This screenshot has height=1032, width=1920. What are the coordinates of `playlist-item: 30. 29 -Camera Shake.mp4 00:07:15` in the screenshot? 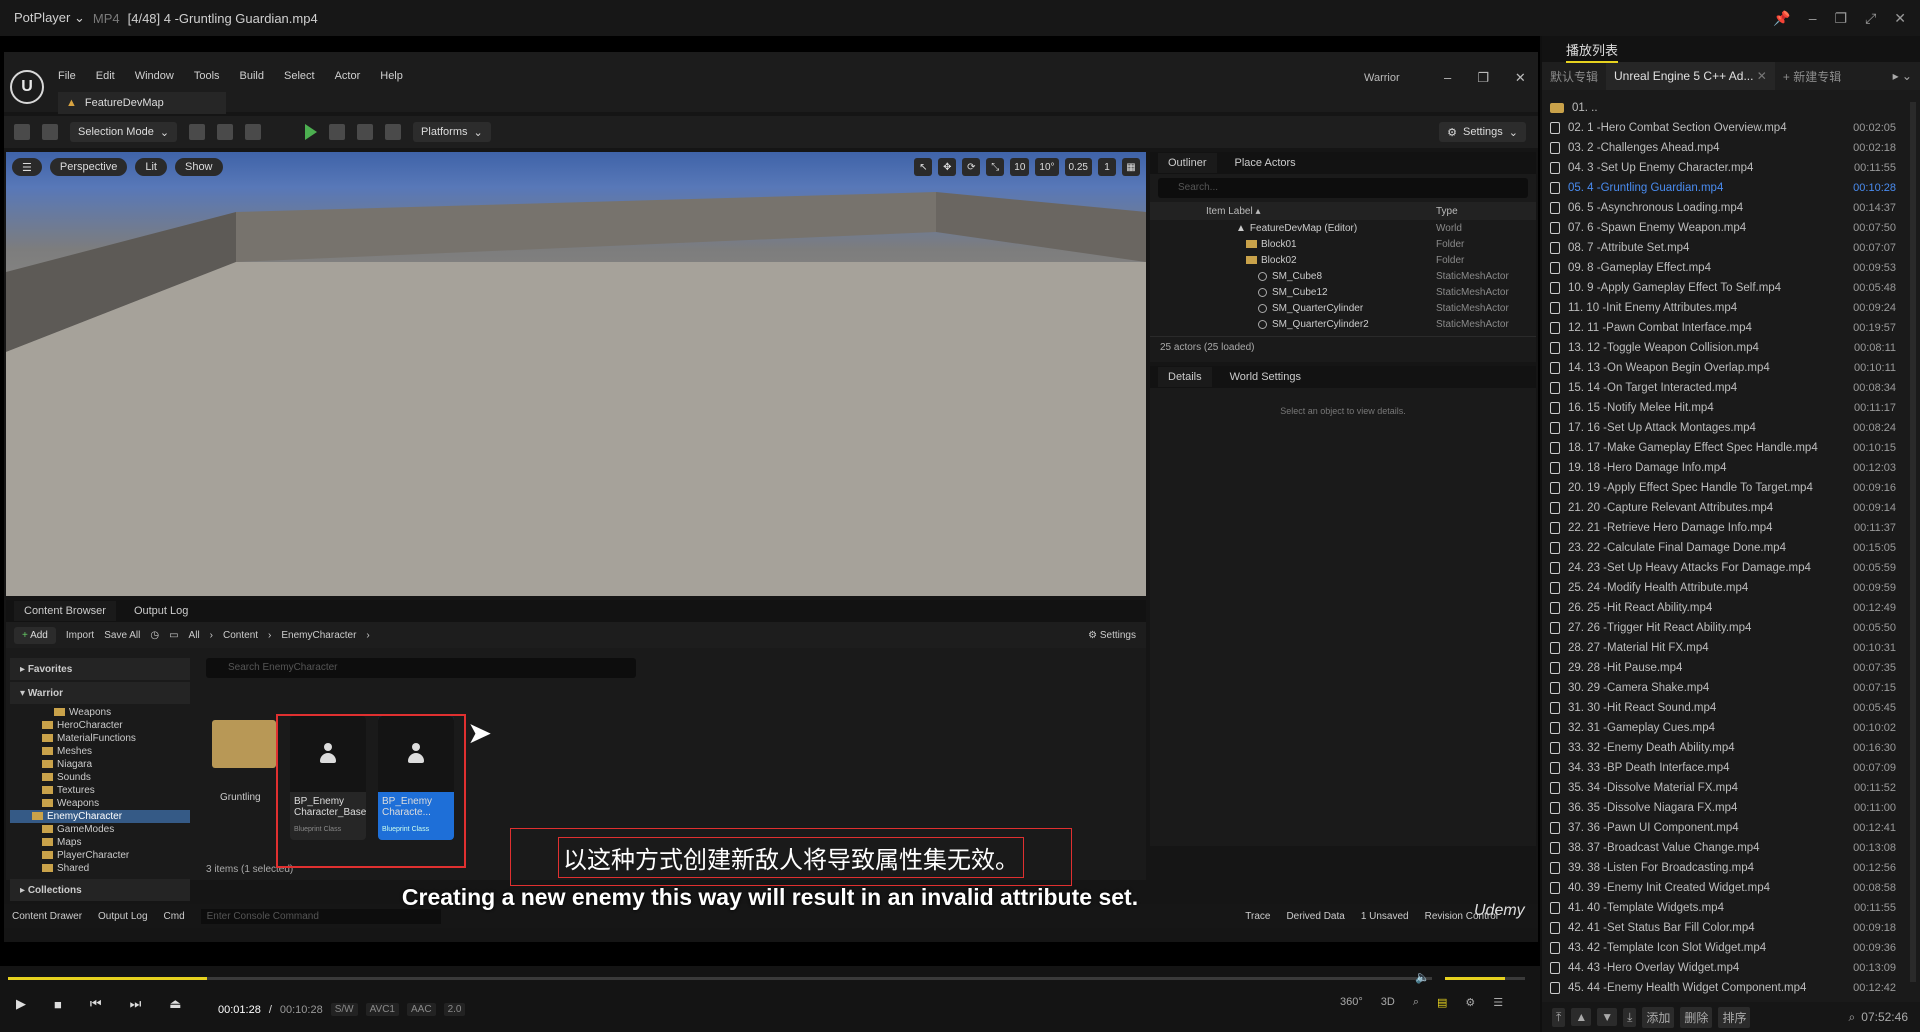 It's located at (1731, 688).